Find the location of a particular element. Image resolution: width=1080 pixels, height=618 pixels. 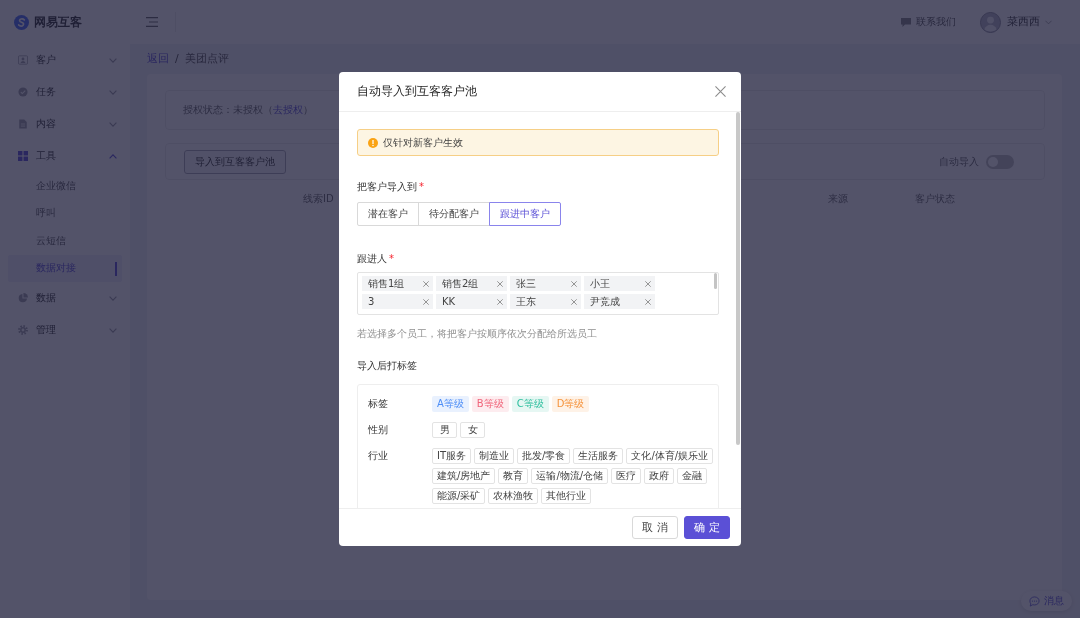

tag-option: 其他行业 is located at coordinates (566, 496).